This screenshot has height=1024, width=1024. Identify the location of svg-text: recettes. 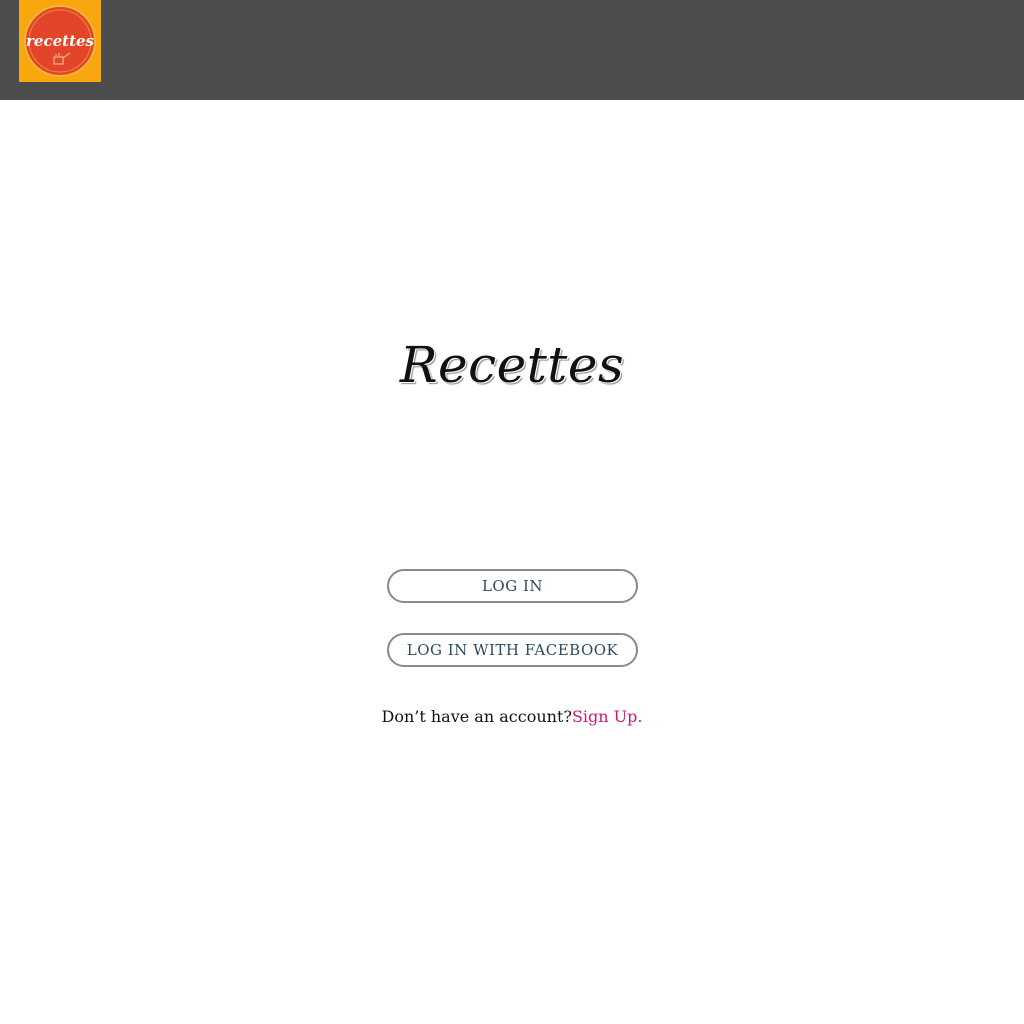
(60, 41).